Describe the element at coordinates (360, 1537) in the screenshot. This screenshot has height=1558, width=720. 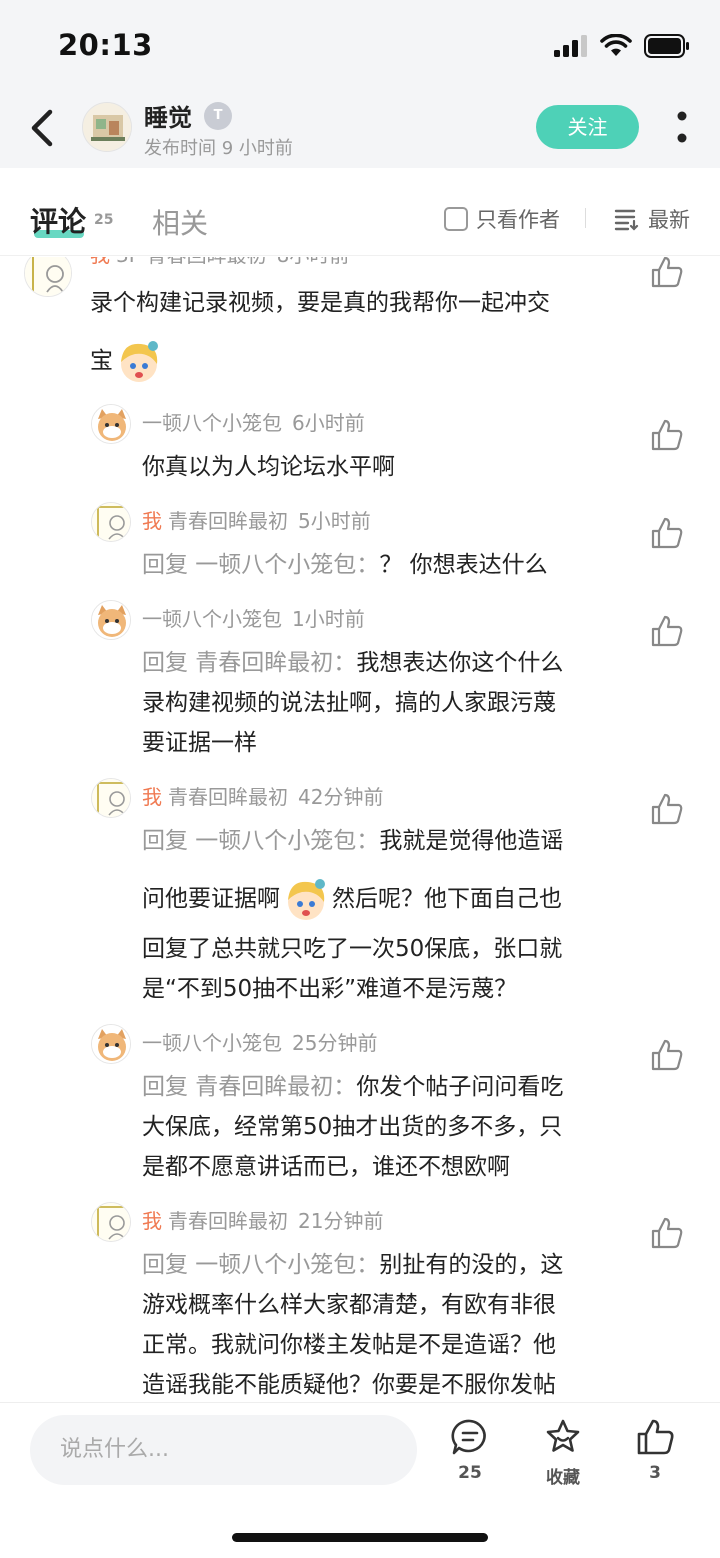
I see `home-indicator` at that location.